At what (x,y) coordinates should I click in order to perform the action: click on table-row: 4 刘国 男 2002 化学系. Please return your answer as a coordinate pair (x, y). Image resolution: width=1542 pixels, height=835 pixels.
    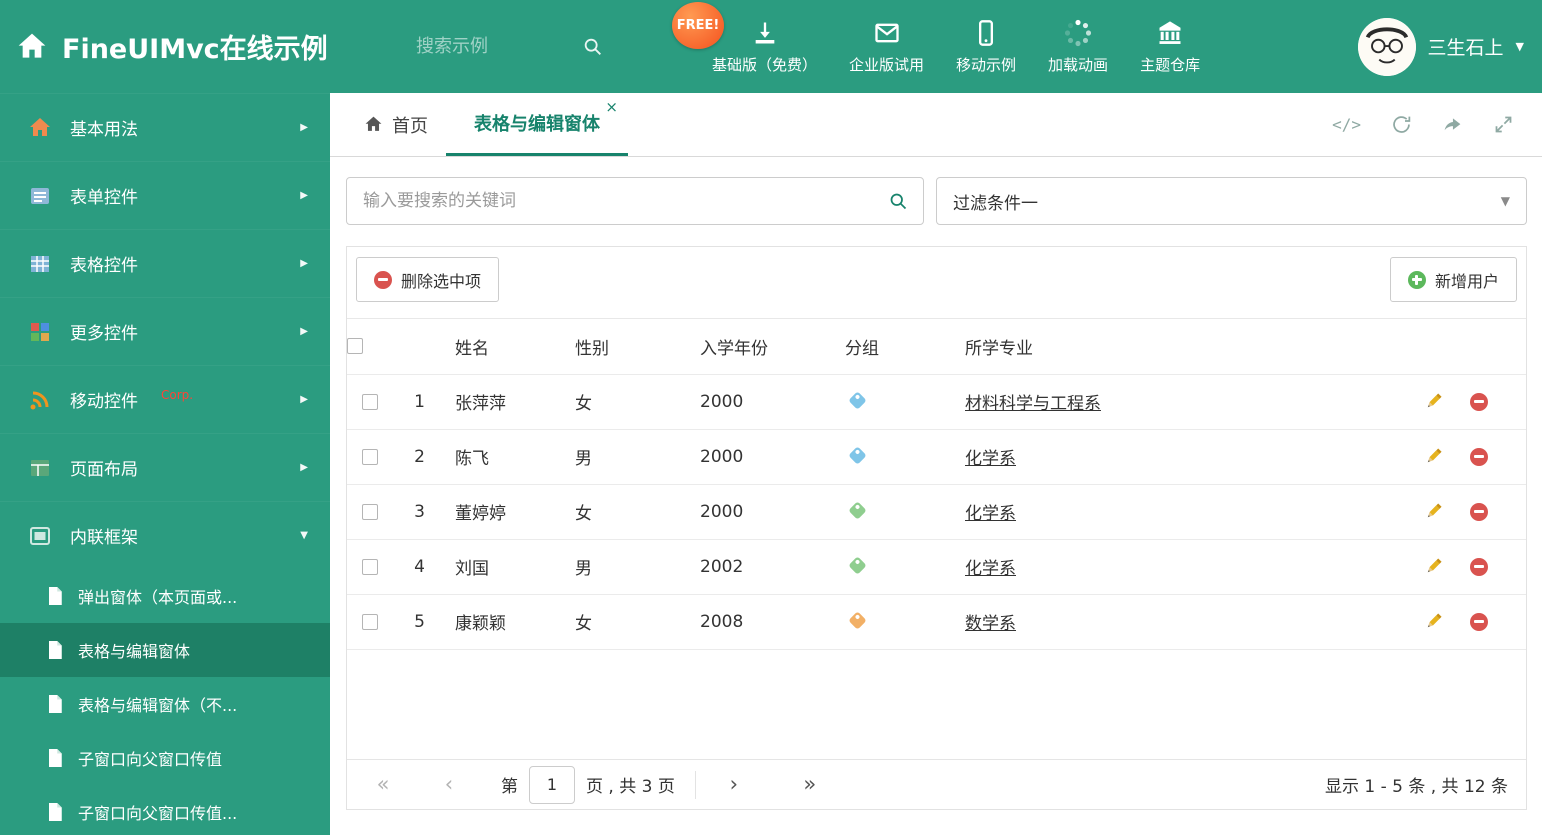
    Looking at the image, I should click on (936, 567).